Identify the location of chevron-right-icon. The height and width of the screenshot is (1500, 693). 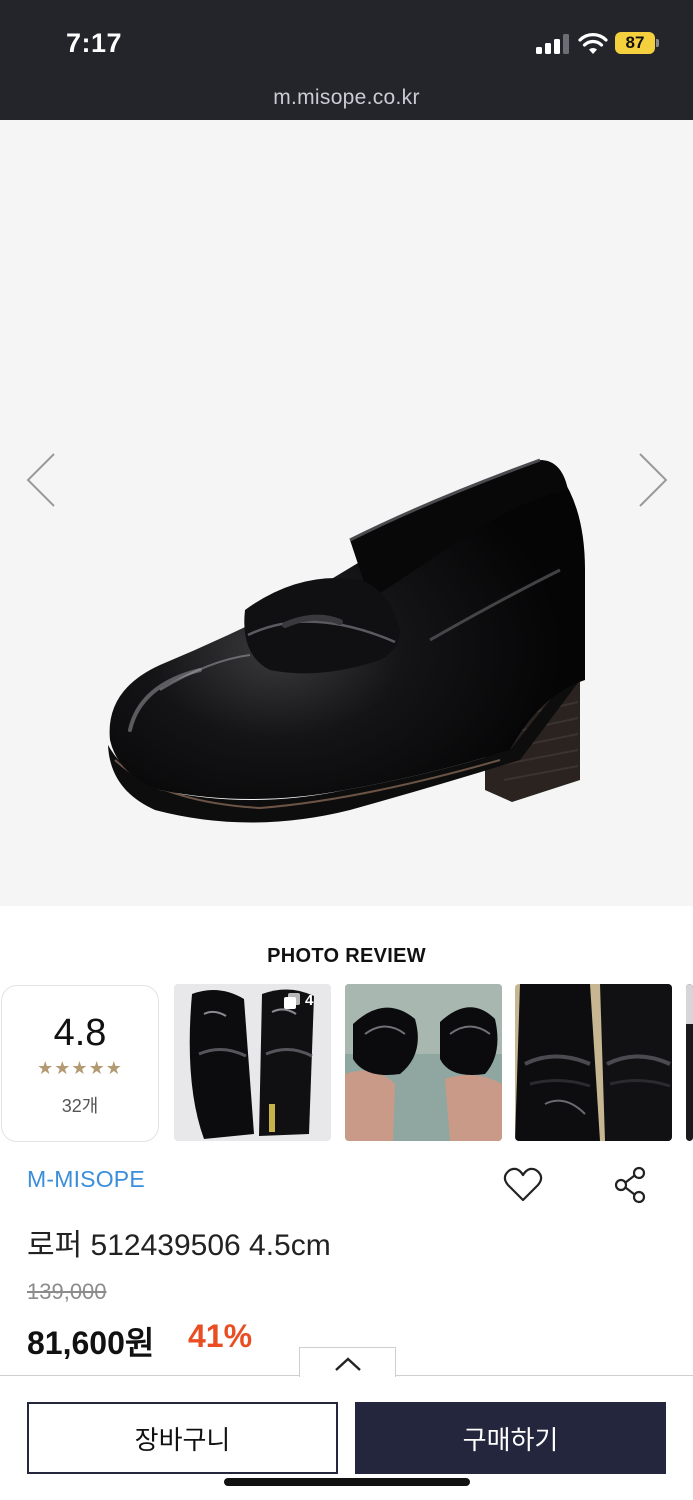
(652, 480).